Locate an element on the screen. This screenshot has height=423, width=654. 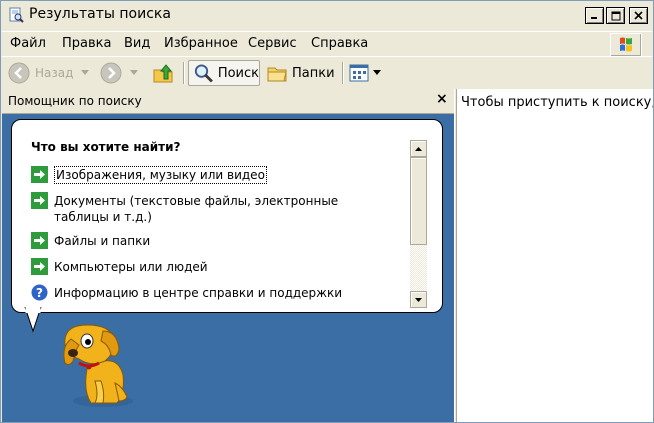
help-icon: ? is located at coordinates (39, 292).